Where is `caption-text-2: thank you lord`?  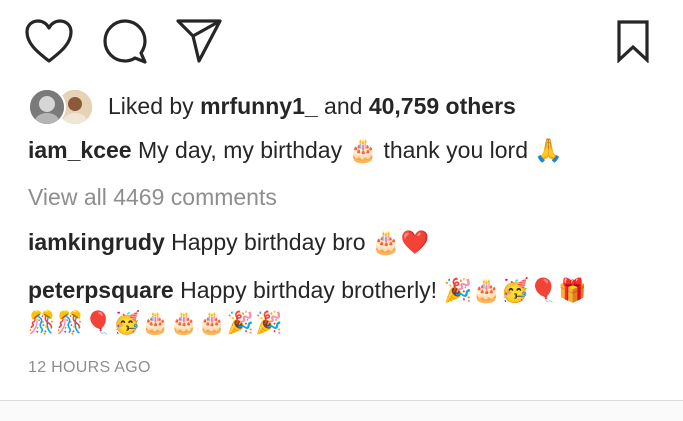 caption-text-2: thank you lord is located at coordinates (455, 150).